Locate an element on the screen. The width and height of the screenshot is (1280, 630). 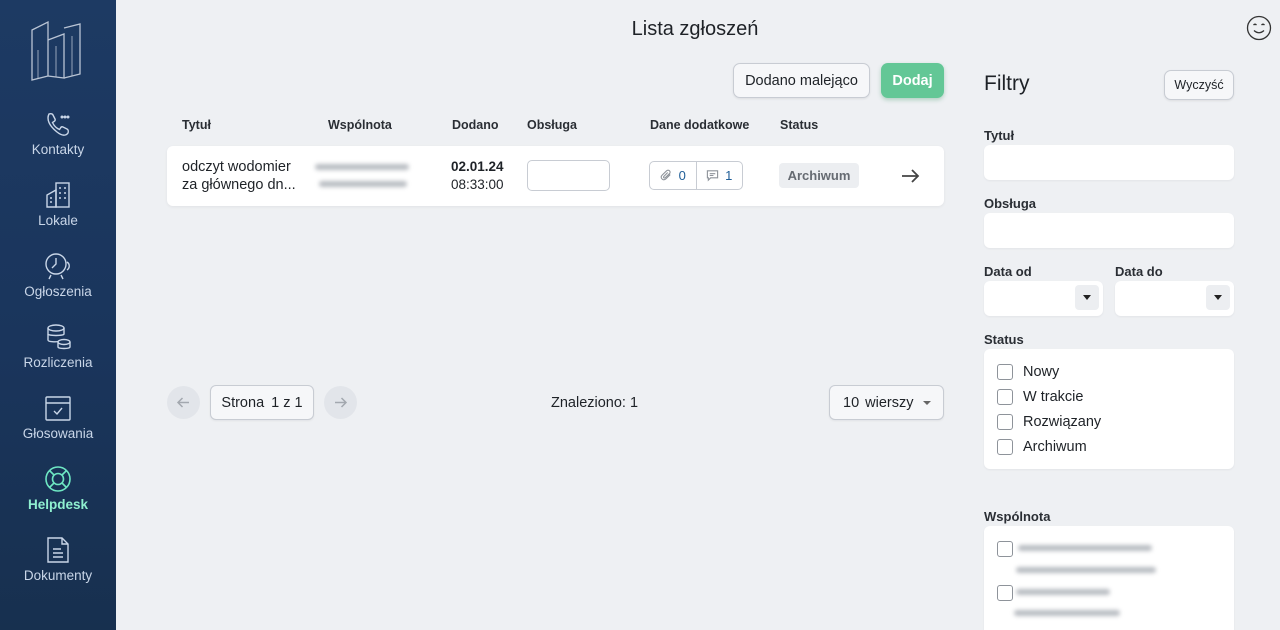
sidebar-item-helpdesk: Helpdesk is located at coordinates (58, 495).